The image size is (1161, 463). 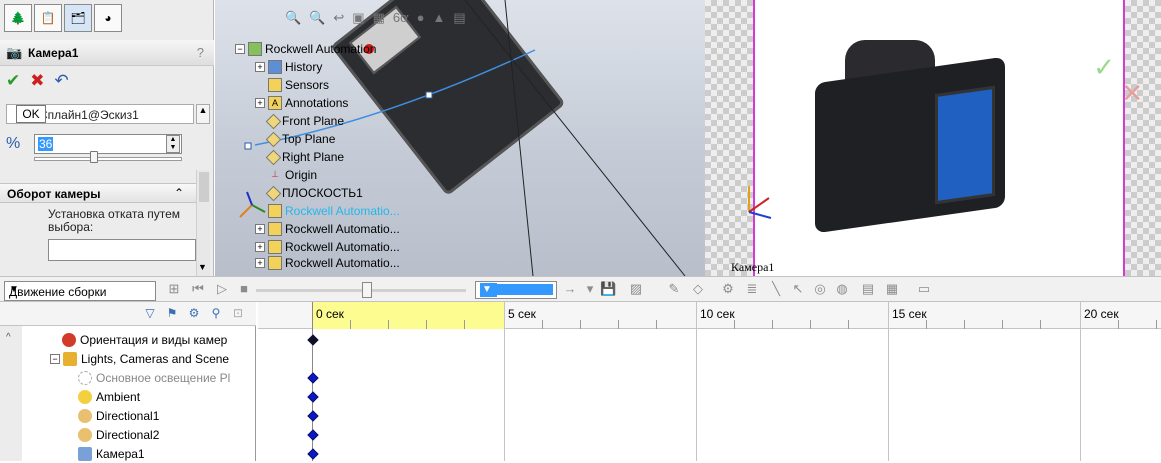 I want to click on chevron-up-icon: ^, so click(x=8, y=337).